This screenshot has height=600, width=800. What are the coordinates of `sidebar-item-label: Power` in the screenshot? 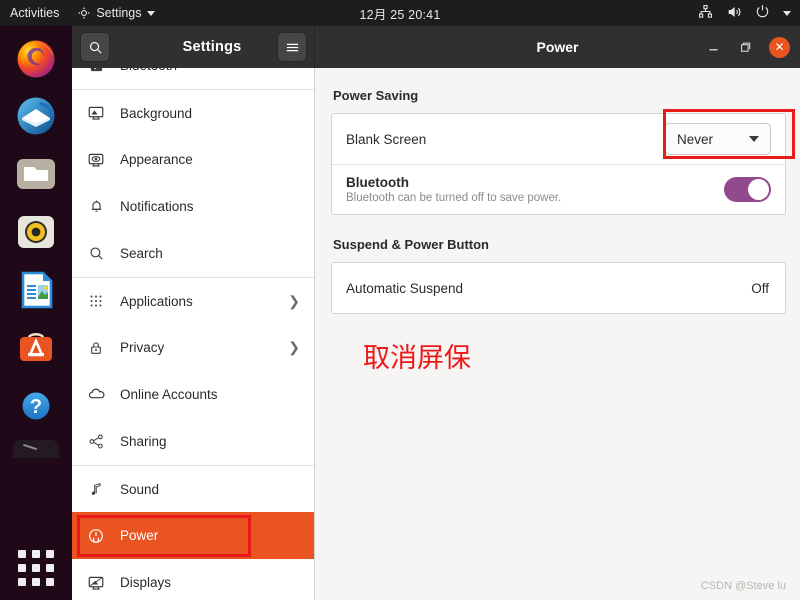 It's located at (139, 535).